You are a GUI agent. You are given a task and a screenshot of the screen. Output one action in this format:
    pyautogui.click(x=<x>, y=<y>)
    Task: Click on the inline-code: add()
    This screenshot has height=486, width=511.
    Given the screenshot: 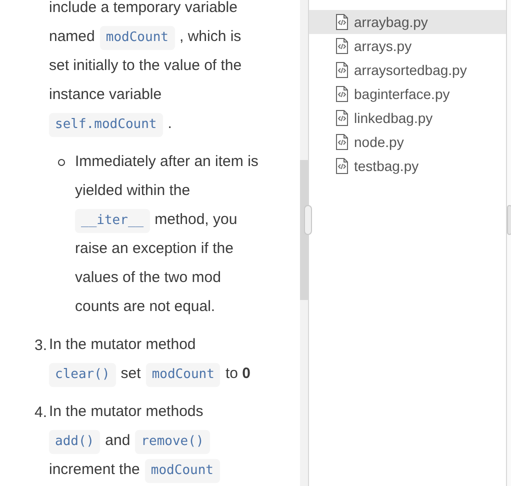 What is the action you would take?
    pyautogui.click(x=74, y=442)
    